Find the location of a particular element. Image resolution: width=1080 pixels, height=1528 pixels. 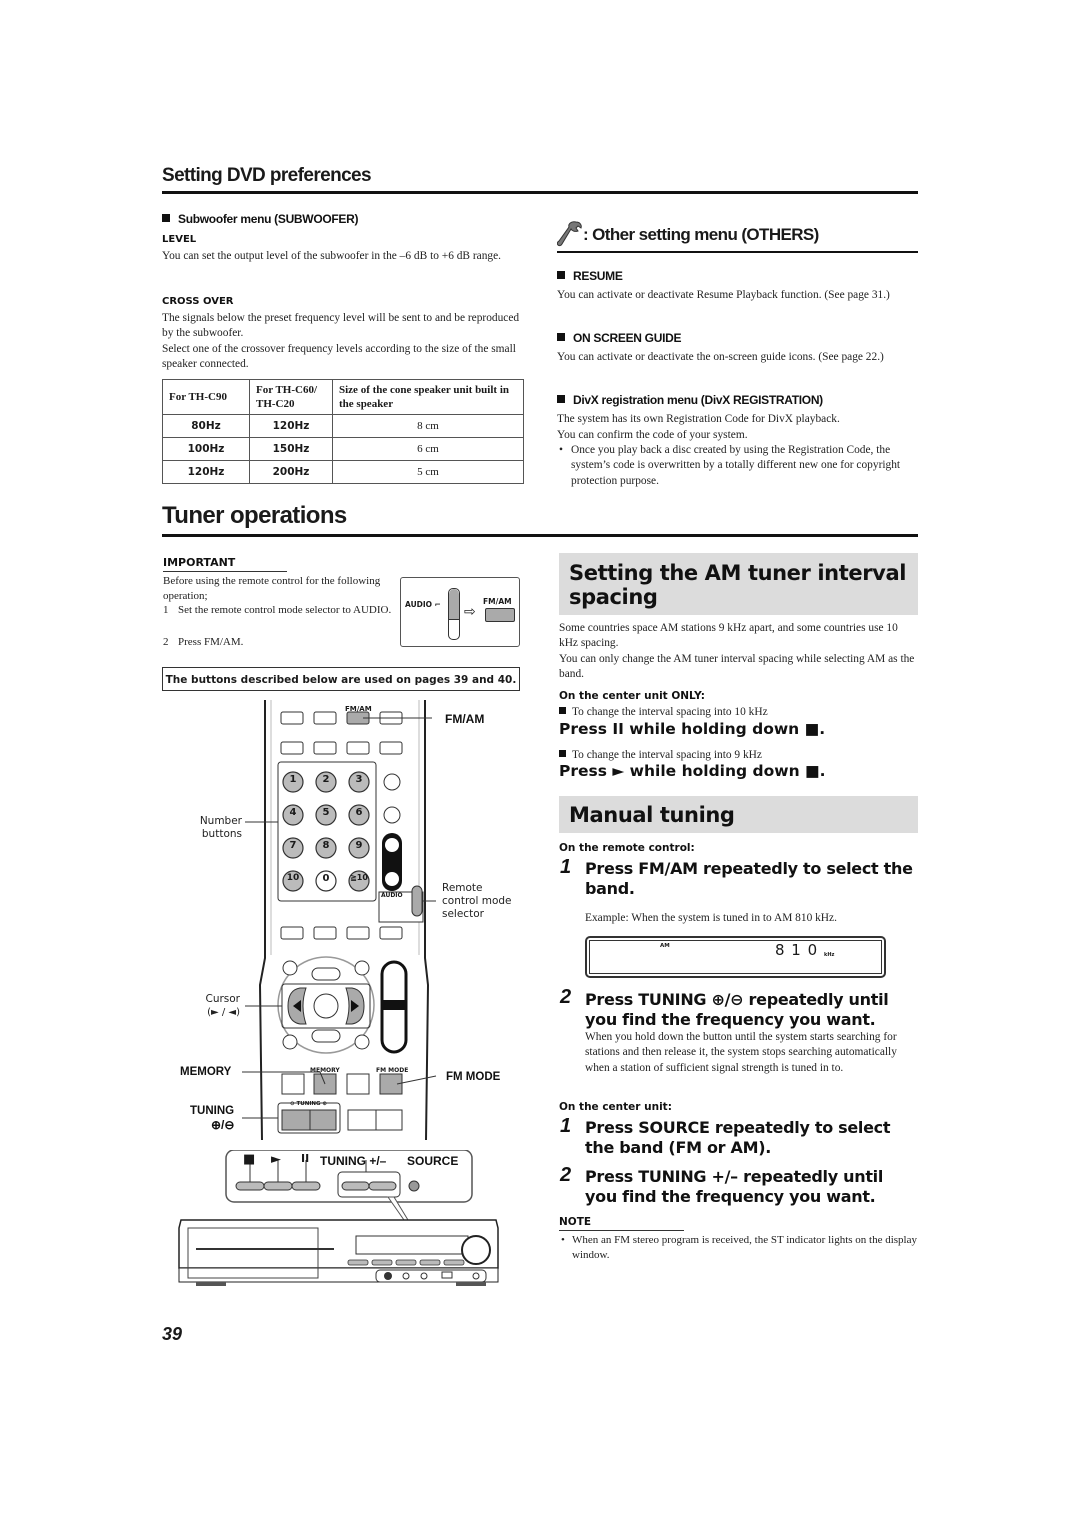

number-buttons-callout: Number buttons is located at coordinates (220, 827).